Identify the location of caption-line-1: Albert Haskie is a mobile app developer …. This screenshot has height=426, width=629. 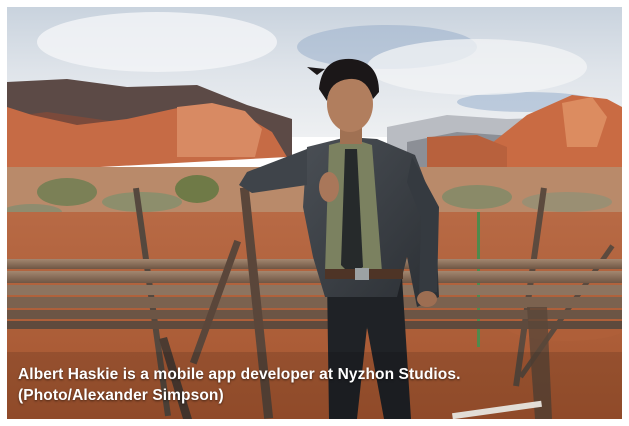
(239, 374).